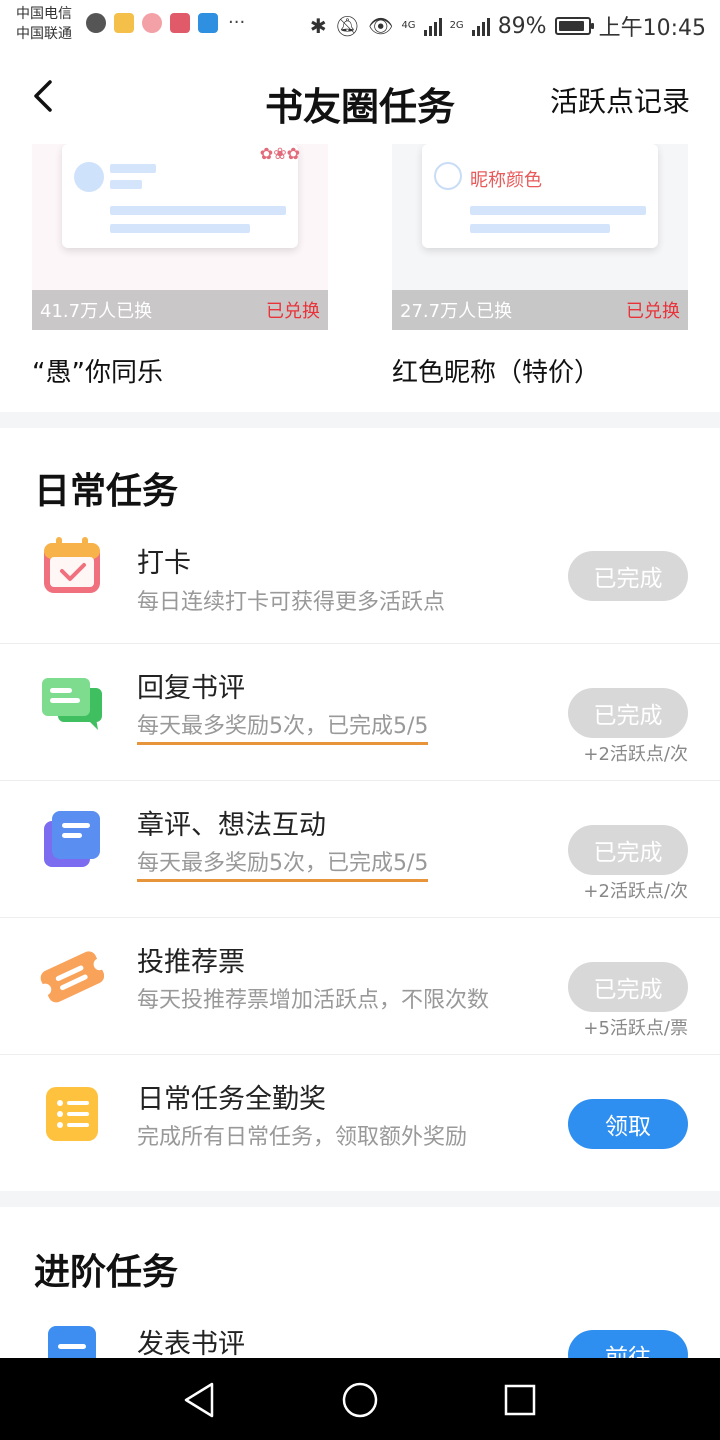  What do you see at coordinates (448, 176) in the screenshot?
I see `user-icon` at bounding box center [448, 176].